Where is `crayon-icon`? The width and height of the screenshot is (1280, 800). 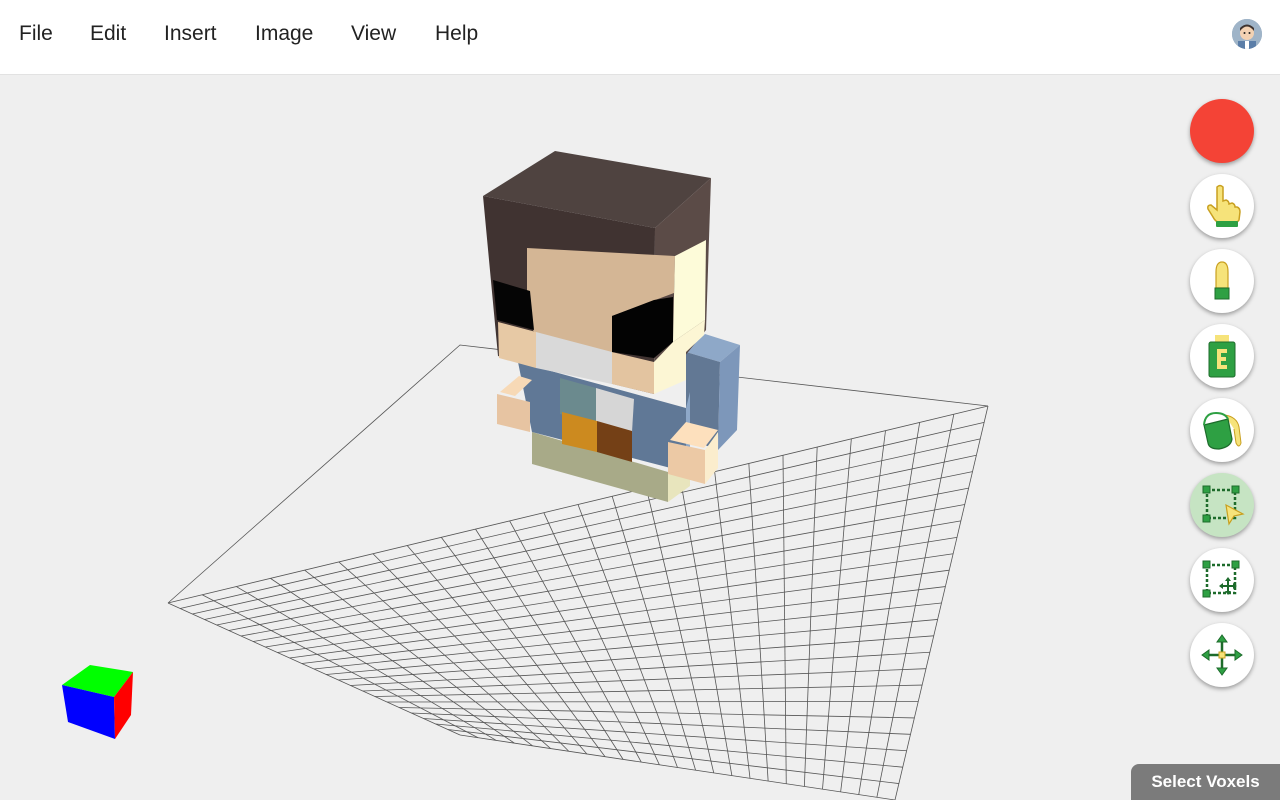
crayon-icon is located at coordinates (1222, 280).